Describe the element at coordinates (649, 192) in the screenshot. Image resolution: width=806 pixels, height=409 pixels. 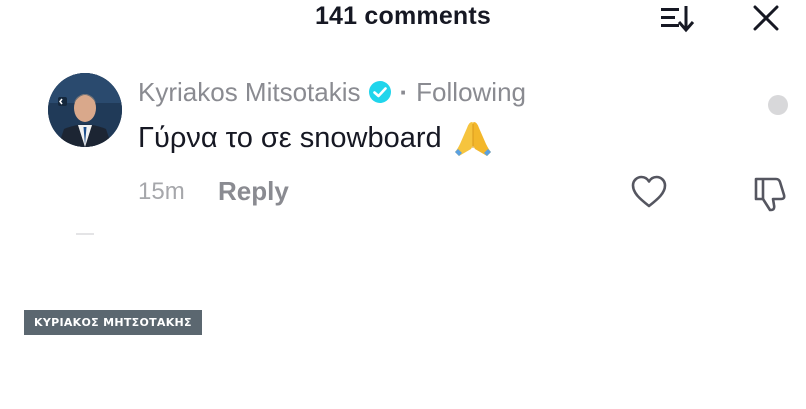
I see `heart-icon` at that location.